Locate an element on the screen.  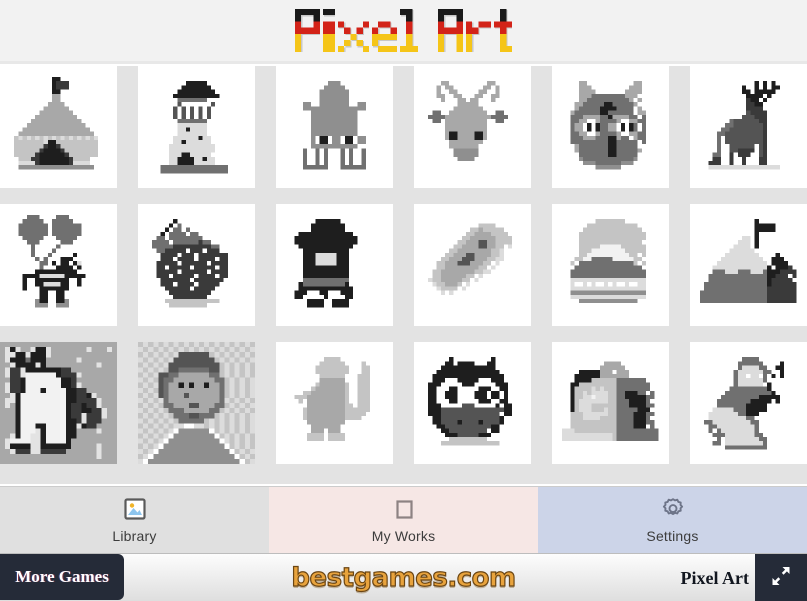
gallery-item-deer-head is located at coordinates (472, 127).